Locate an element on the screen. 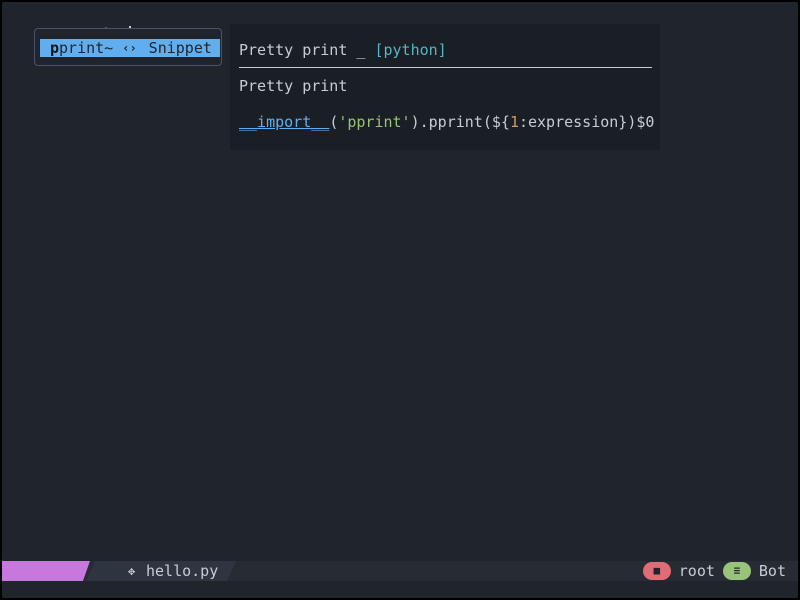 This screenshot has height=600, width=800. completion-menu: p print~ ‹› Snippet is located at coordinates (128, 47).